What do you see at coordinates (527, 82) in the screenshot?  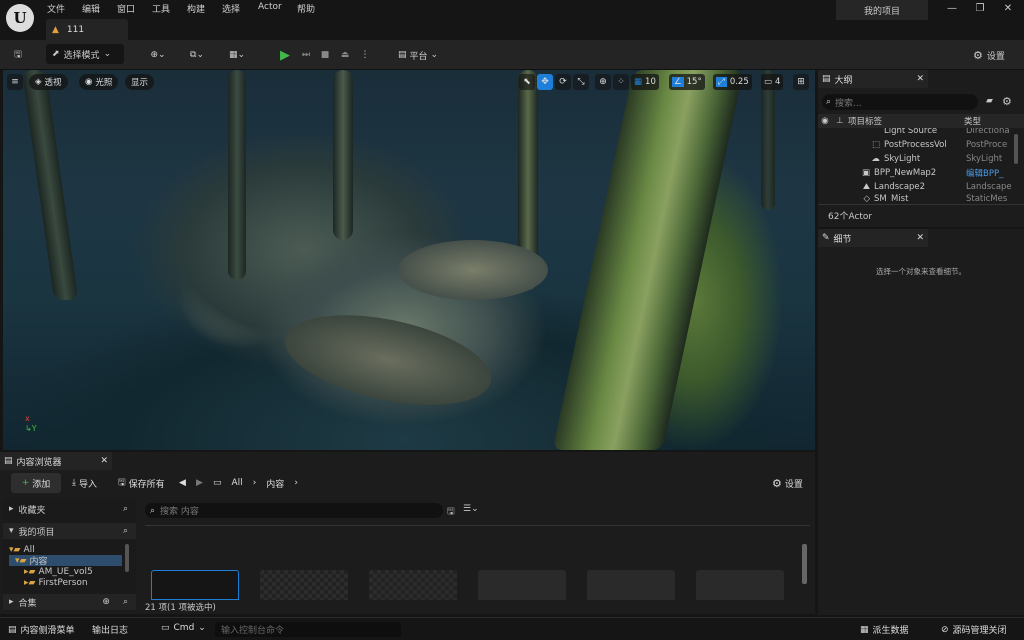 I see `select-tool-icon: ⬉` at bounding box center [527, 82].